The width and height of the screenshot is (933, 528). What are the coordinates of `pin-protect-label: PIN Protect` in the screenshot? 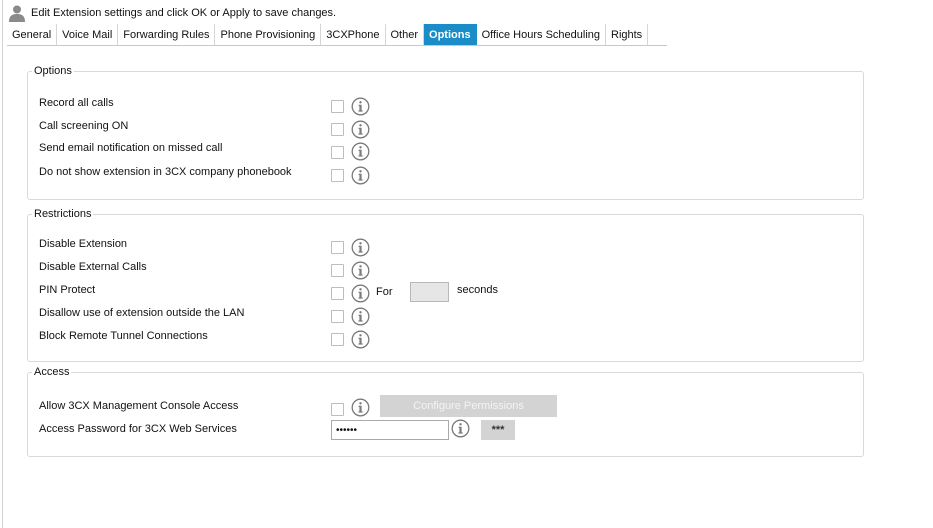 It's located at (67, 290).